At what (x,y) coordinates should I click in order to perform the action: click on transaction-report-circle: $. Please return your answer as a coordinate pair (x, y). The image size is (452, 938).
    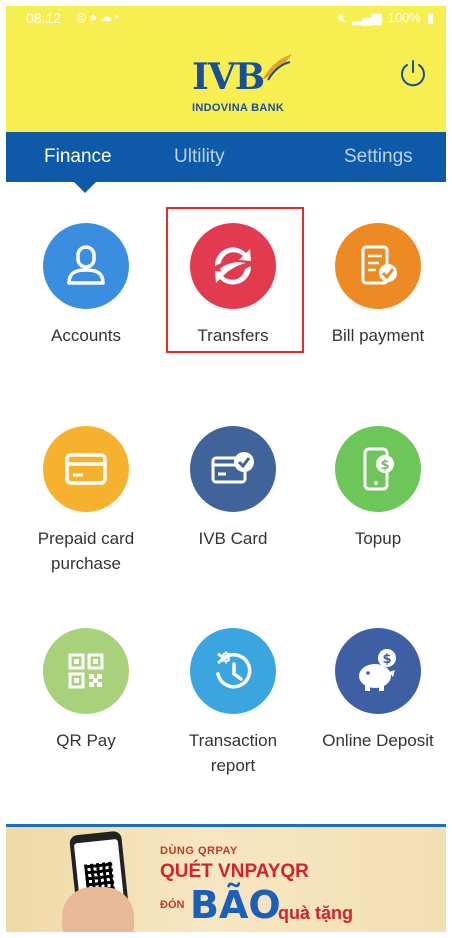
    Looking at the image, I should click on (233, 671).